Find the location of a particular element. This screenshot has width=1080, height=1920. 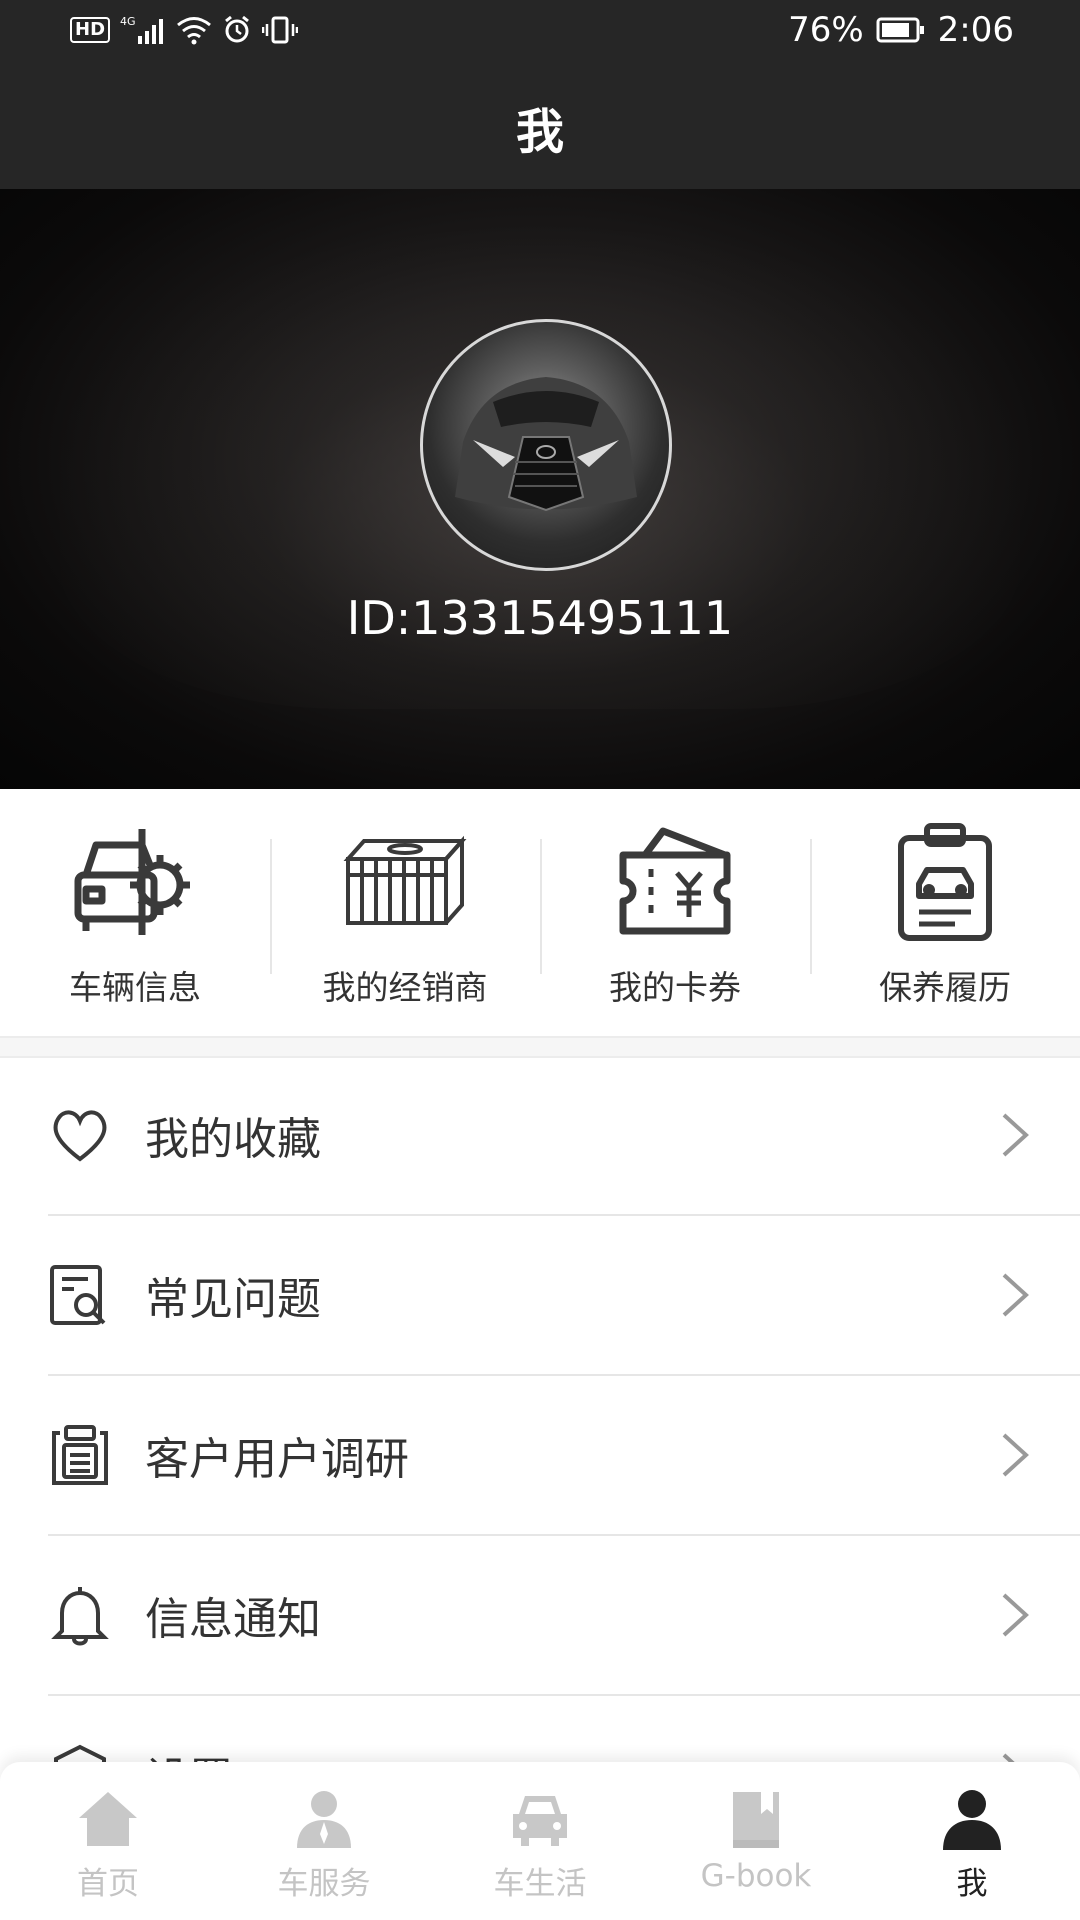

shortcut-maintenance-history: 保养履历 is located at coordinates (945, 914).